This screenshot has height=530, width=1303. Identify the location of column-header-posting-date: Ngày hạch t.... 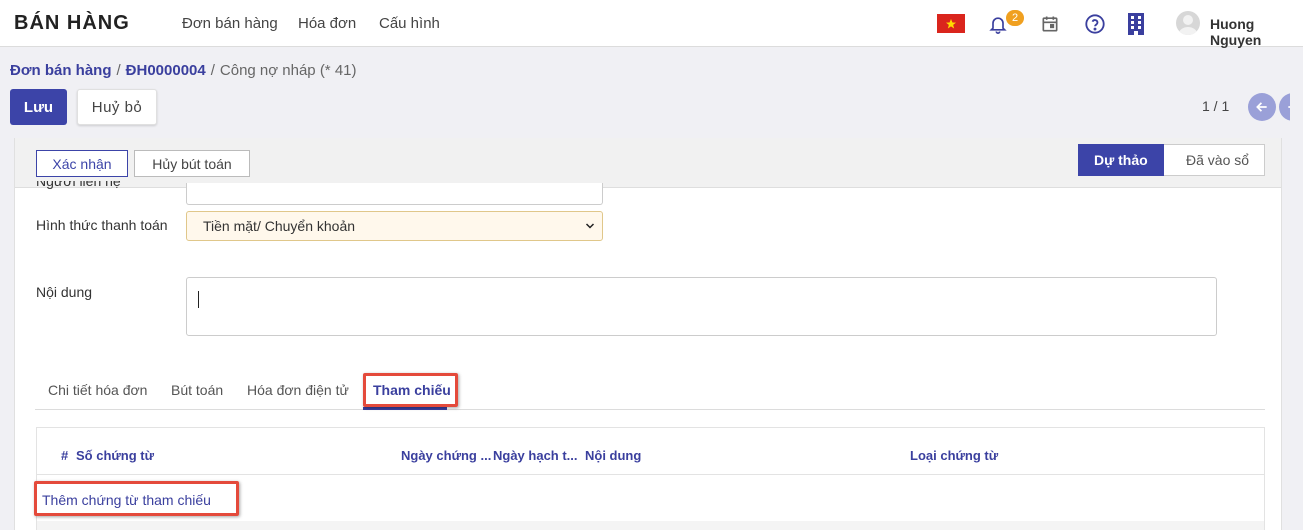
(535, 455).